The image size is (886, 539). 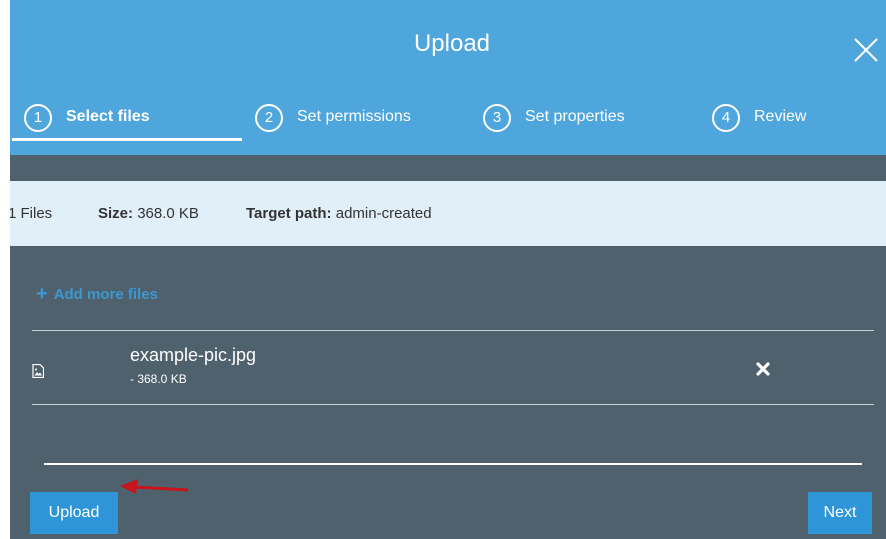 I want to click on add-more-files-label: Add more files, so click(x=105, y=294).